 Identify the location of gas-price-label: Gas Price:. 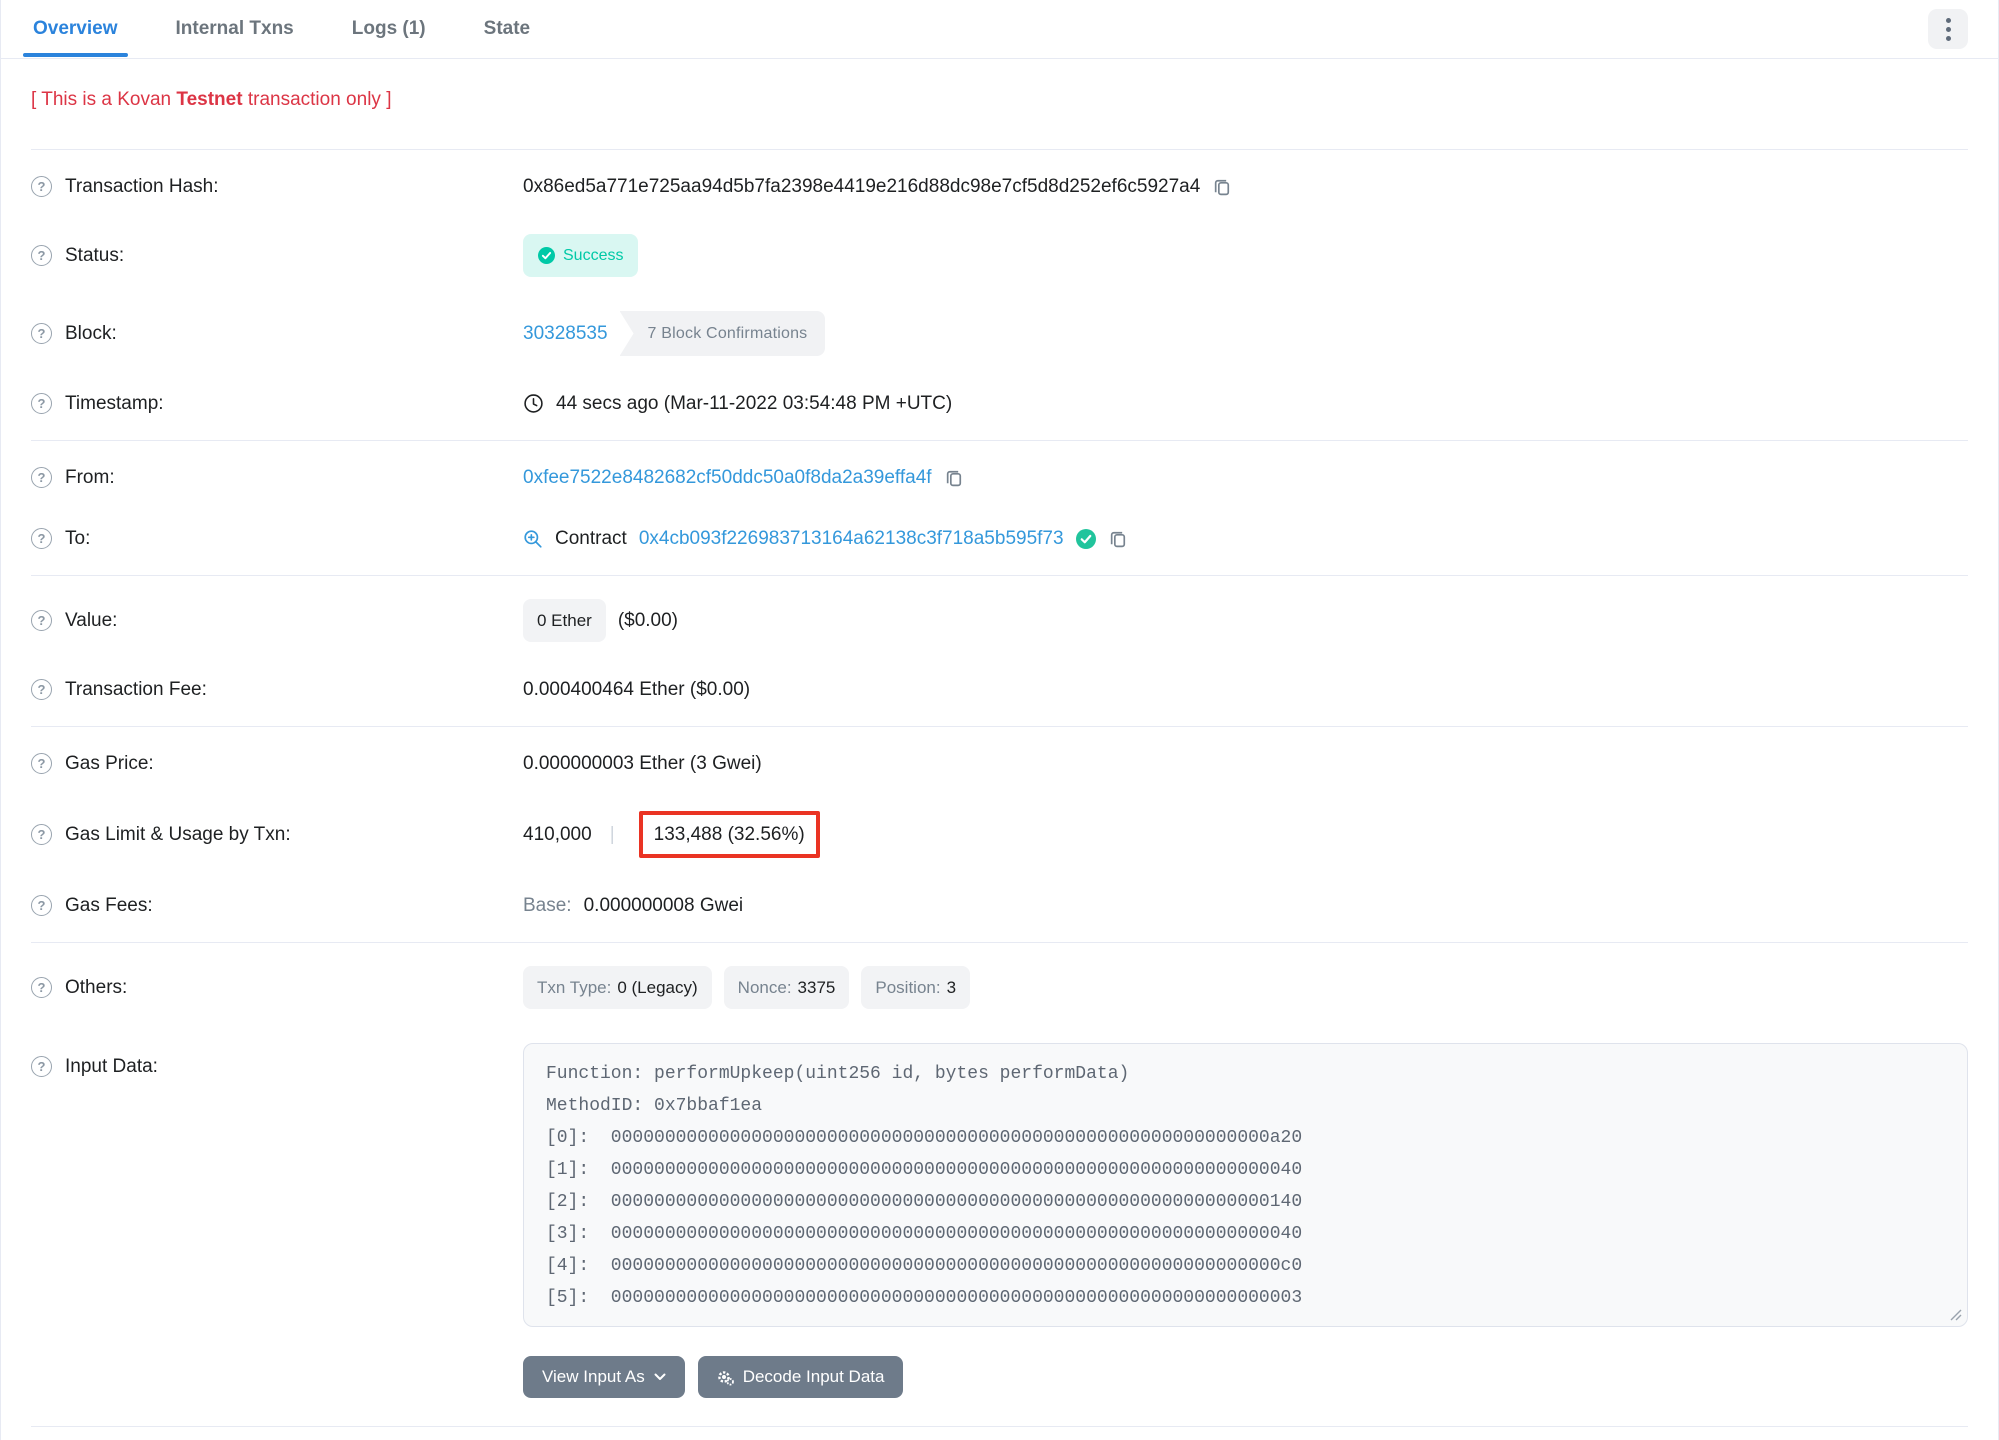
(109, 763).